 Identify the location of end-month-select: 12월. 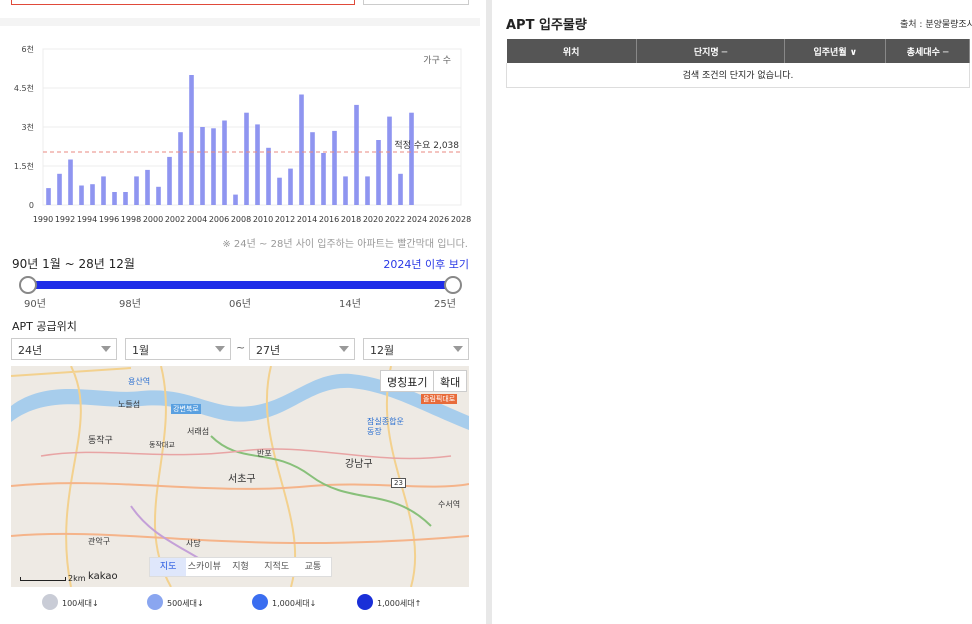
(416, 349).